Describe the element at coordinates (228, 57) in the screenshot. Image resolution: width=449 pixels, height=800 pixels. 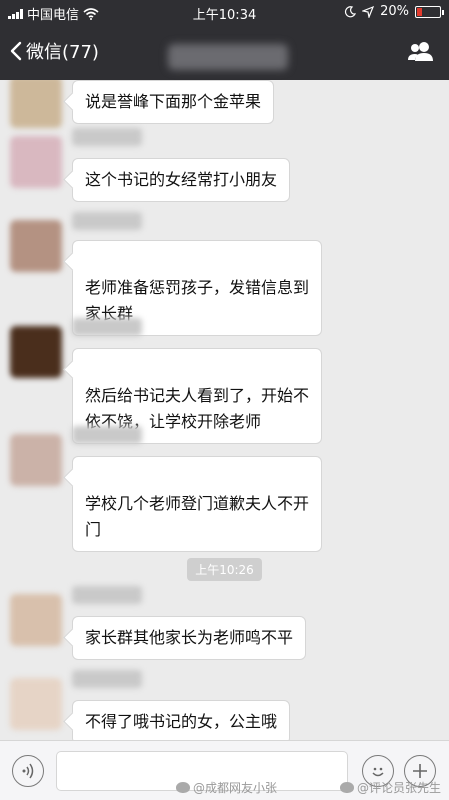
I see `chat-title-redacted` at that location.